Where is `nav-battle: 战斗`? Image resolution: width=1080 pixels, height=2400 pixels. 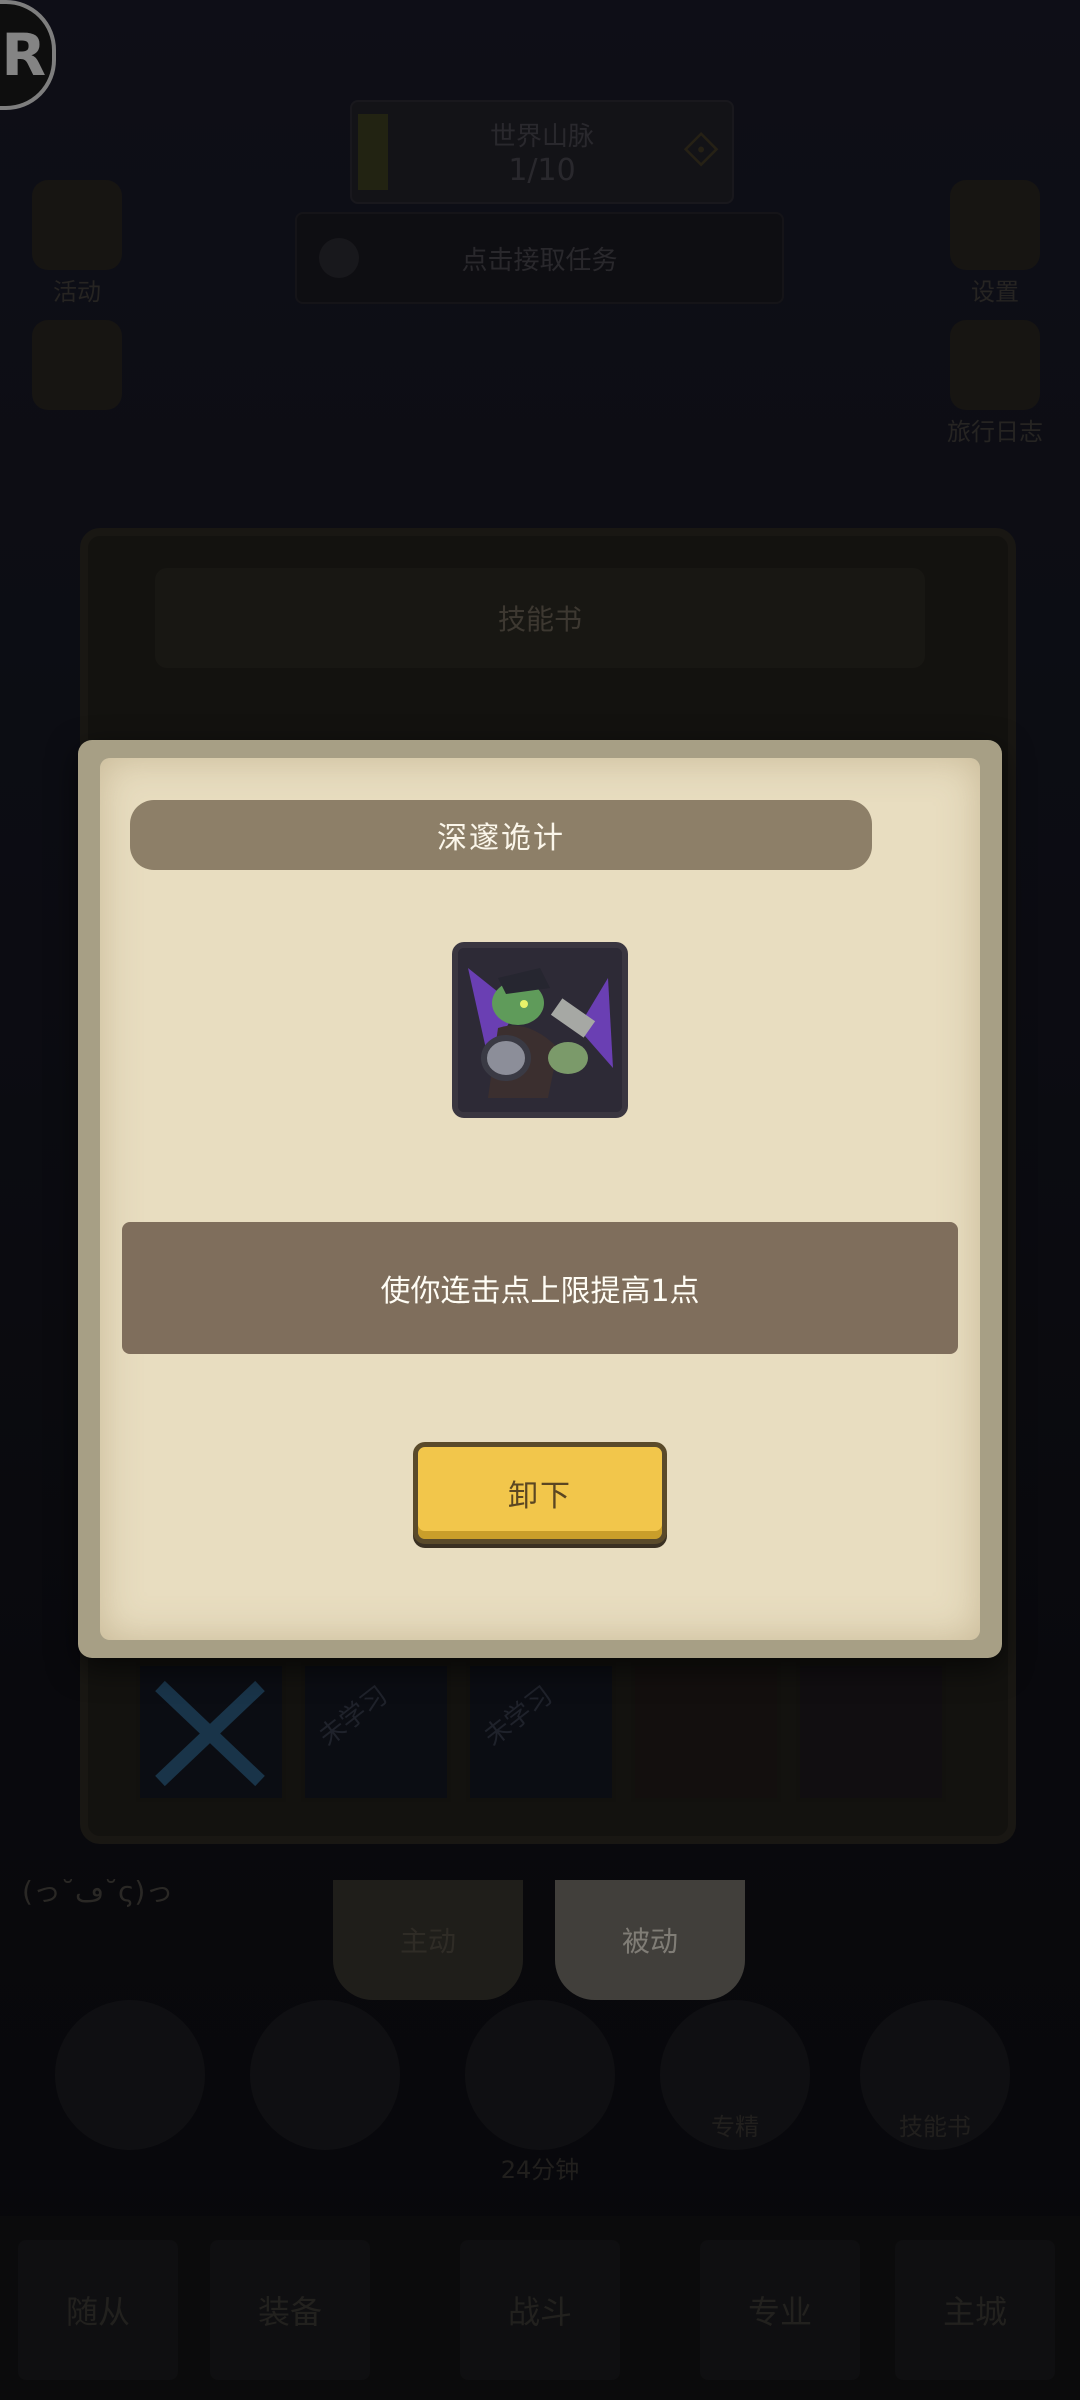 nav-battle: 战斗 is located at coordinates (540, 2310).